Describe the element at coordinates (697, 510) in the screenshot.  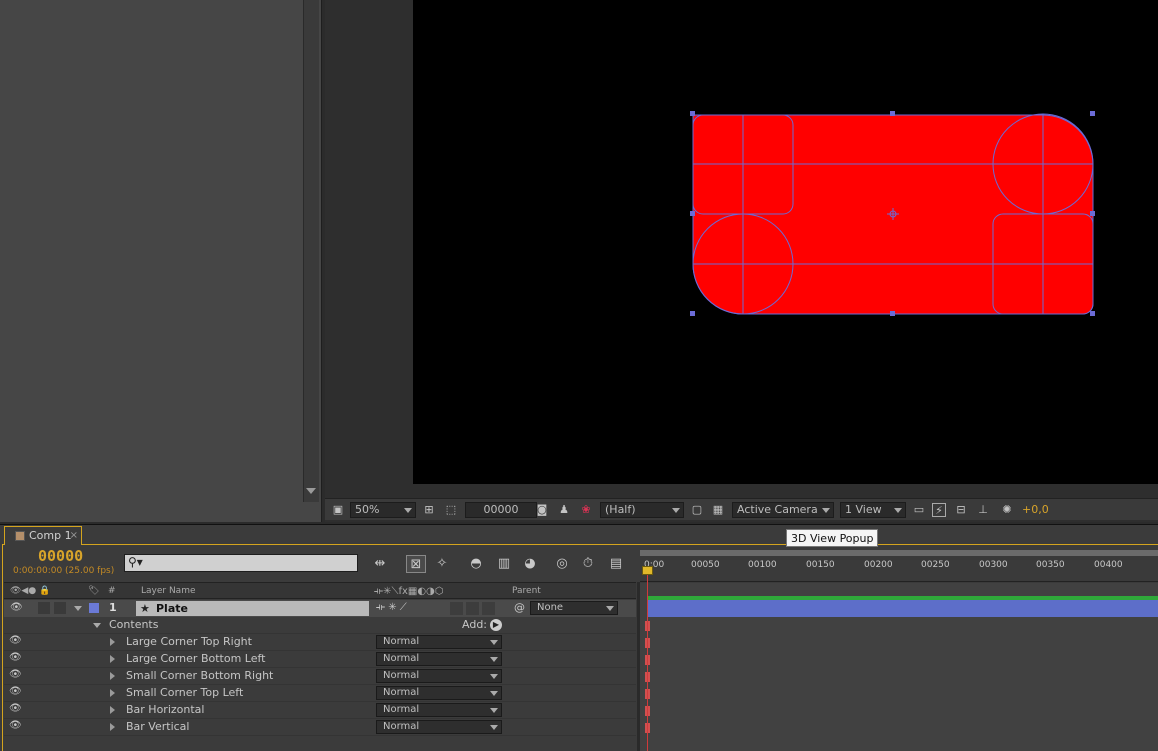
I see `region-of-interest-icon: ▢` at that location.